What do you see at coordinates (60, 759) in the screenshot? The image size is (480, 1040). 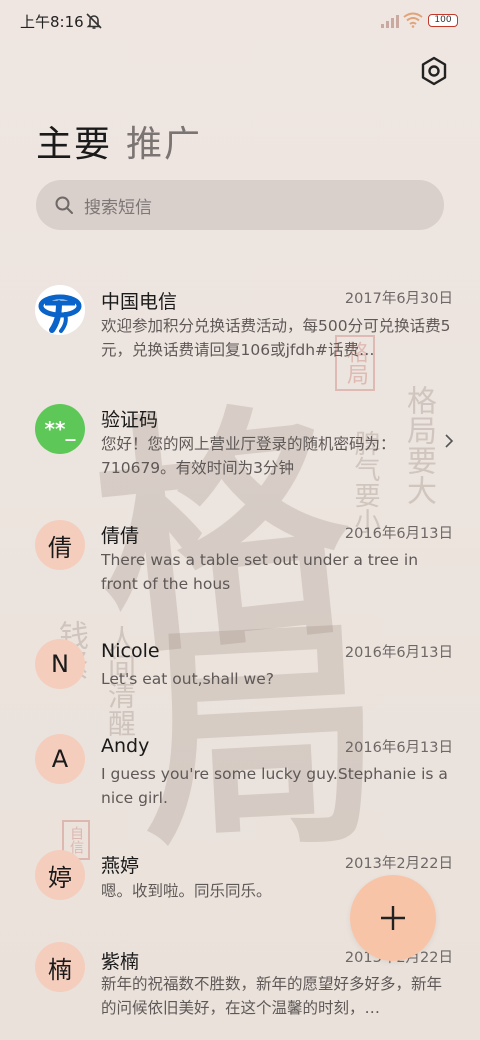 I see `avatar: A` at bounding box center [60, 759].